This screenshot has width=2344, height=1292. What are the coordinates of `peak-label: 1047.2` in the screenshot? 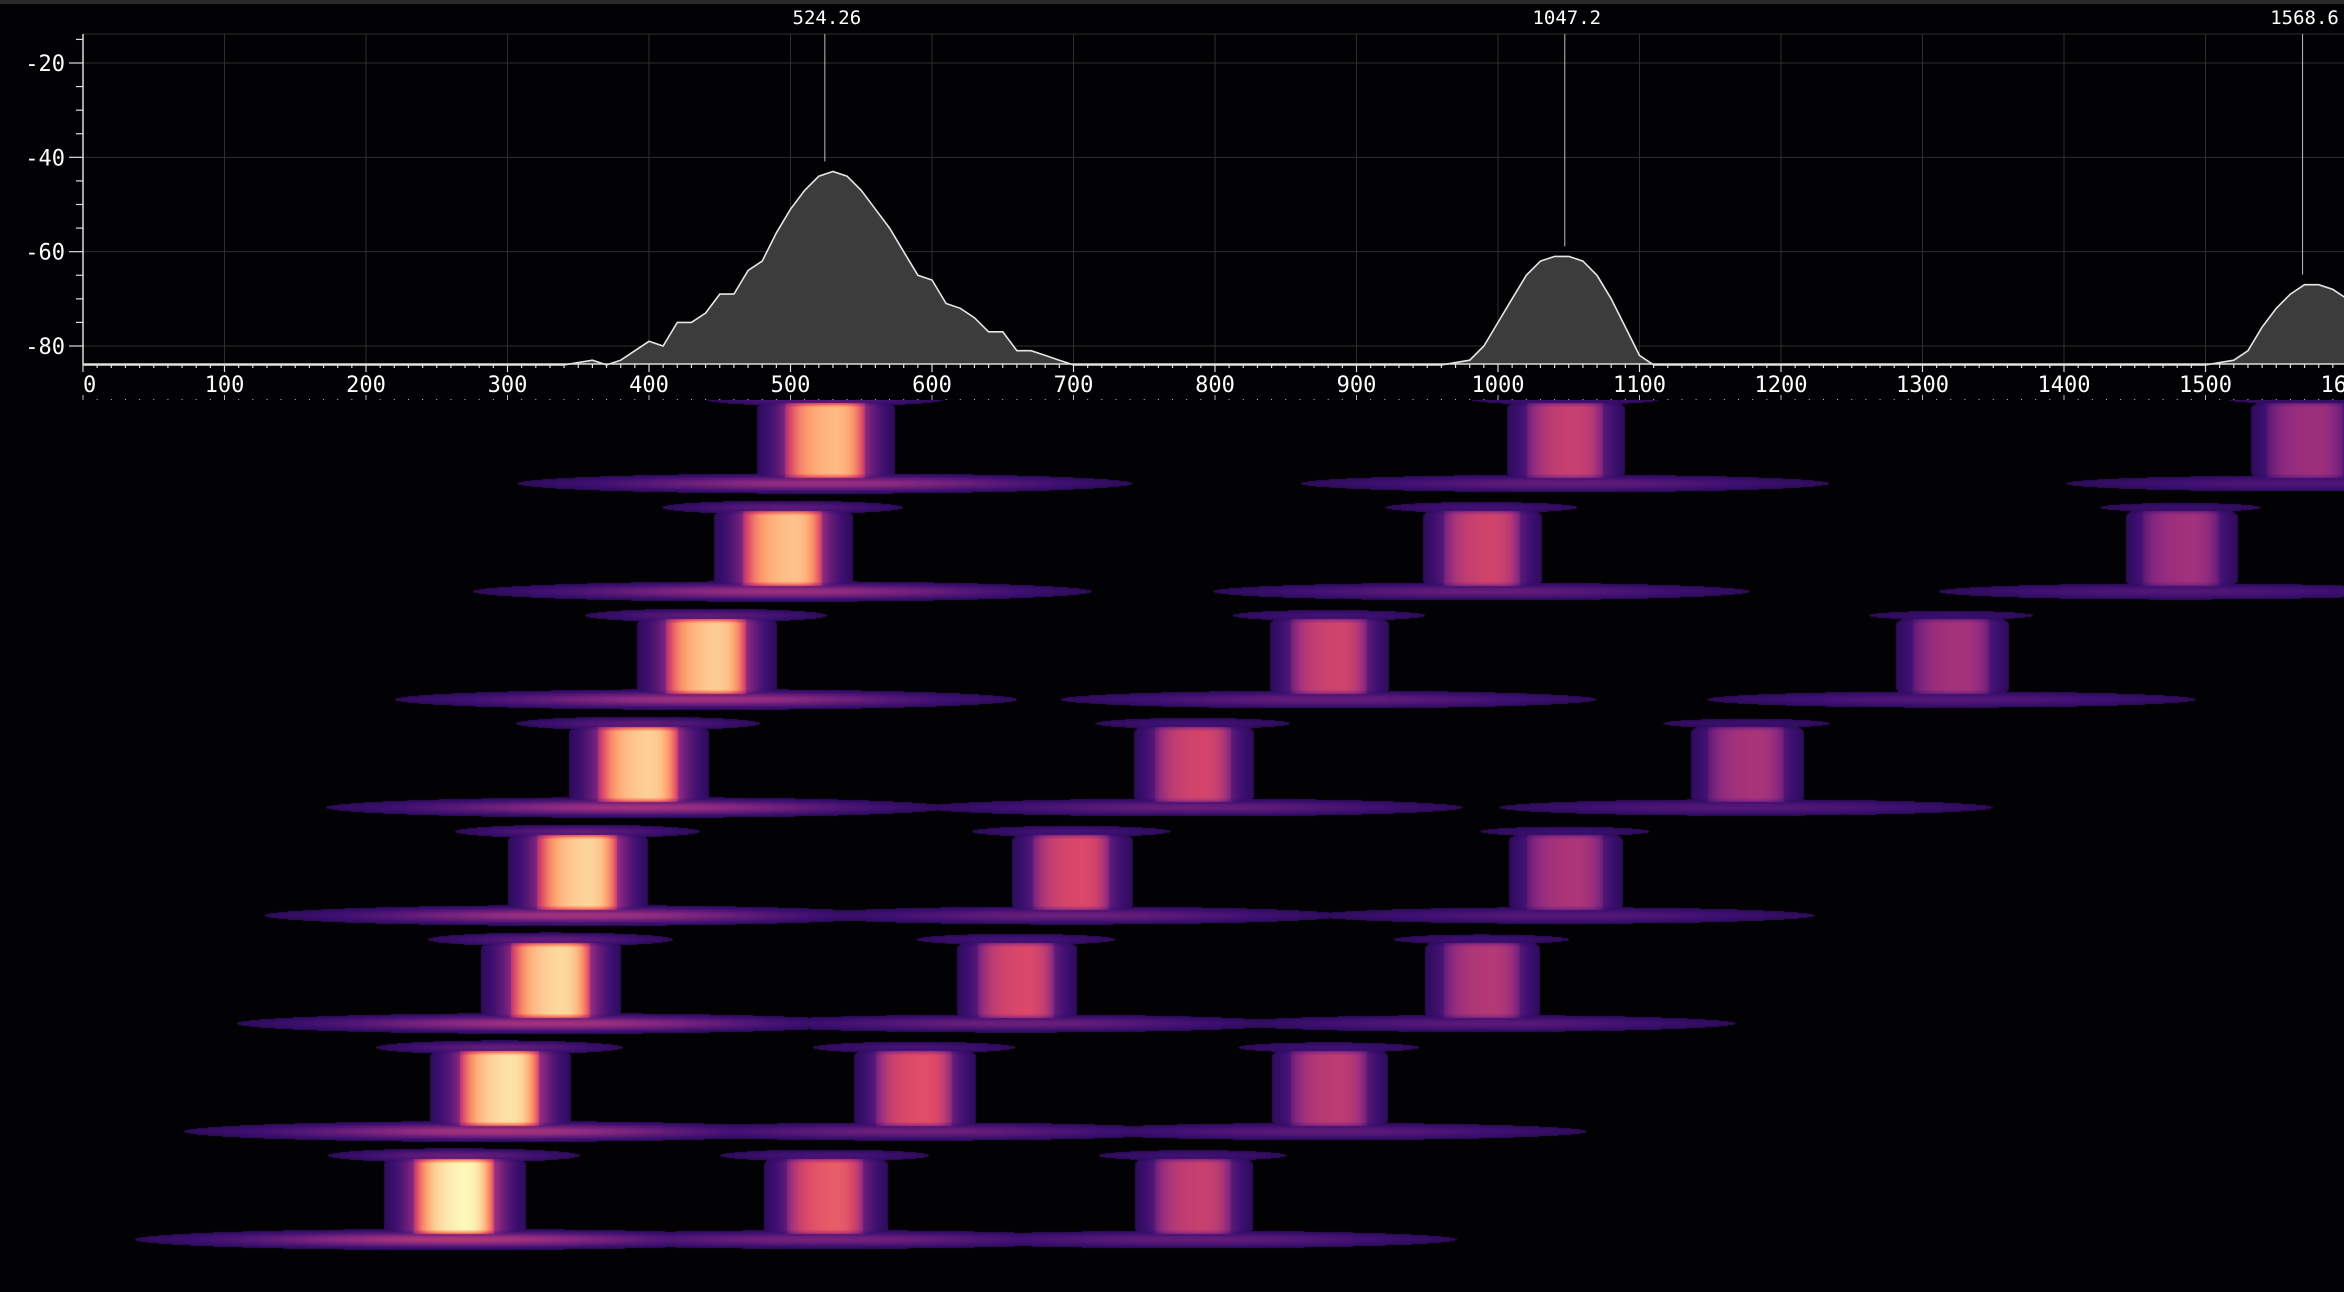 It's located at (1566, 18).